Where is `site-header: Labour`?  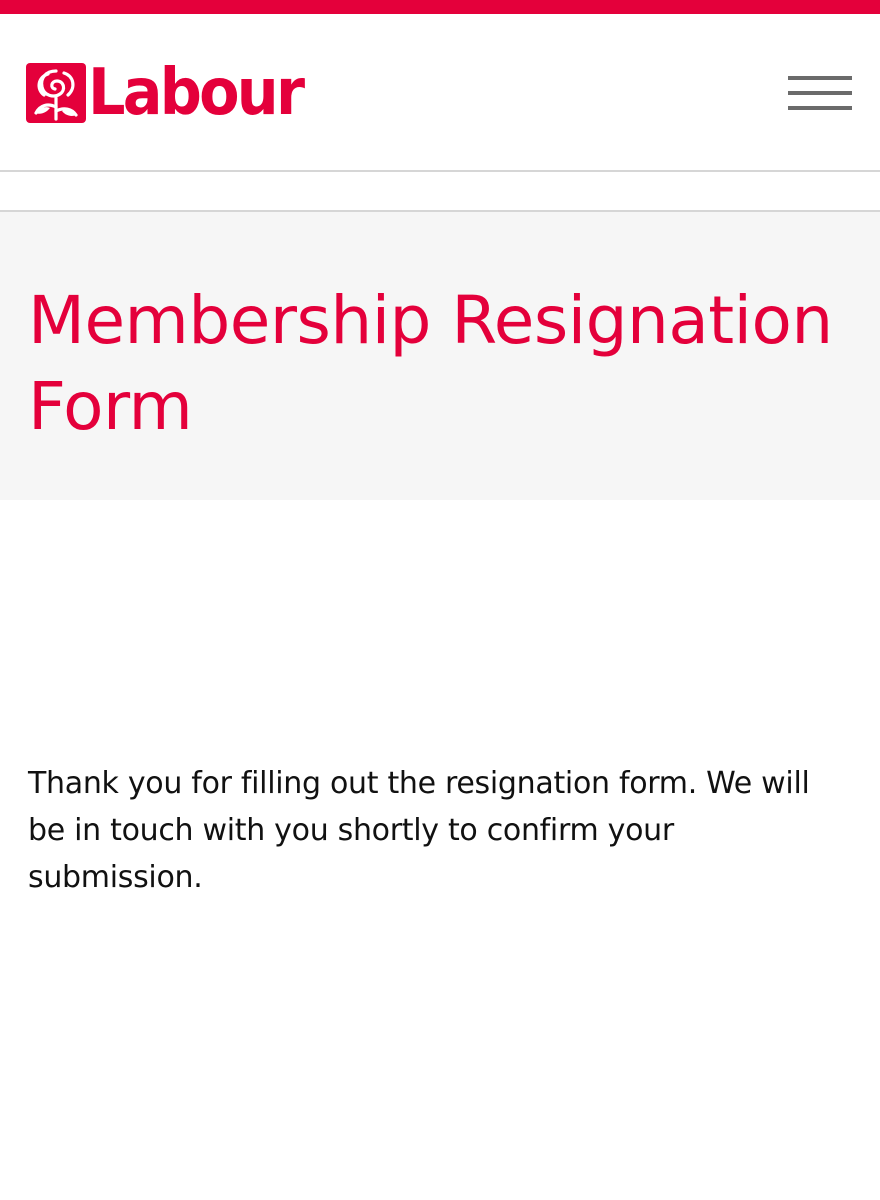
site-header: Labour is located at coordinates (440, 93).